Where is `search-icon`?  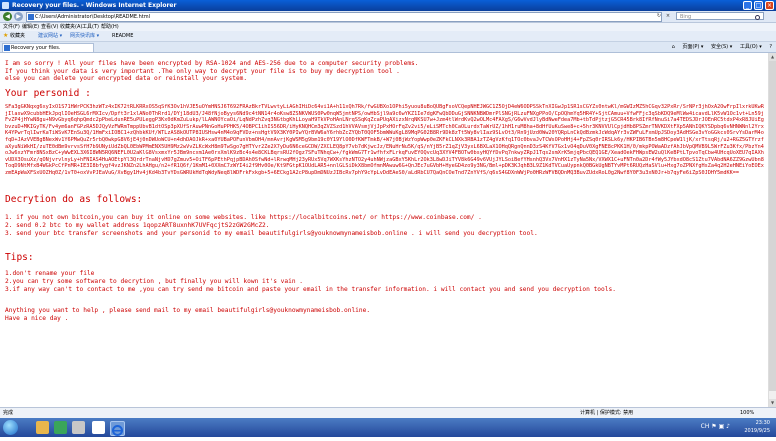
search-icon is located at coordinates (757, 17).